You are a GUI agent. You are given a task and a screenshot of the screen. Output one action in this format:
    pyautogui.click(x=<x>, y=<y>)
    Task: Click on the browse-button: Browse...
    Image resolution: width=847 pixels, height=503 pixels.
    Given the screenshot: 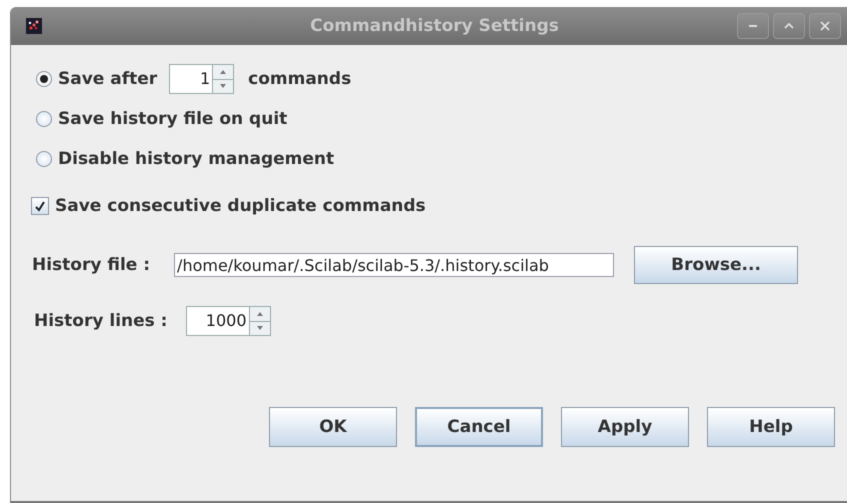 What is the action you would take?
    pyautogui.click(x=716, y=265)
    